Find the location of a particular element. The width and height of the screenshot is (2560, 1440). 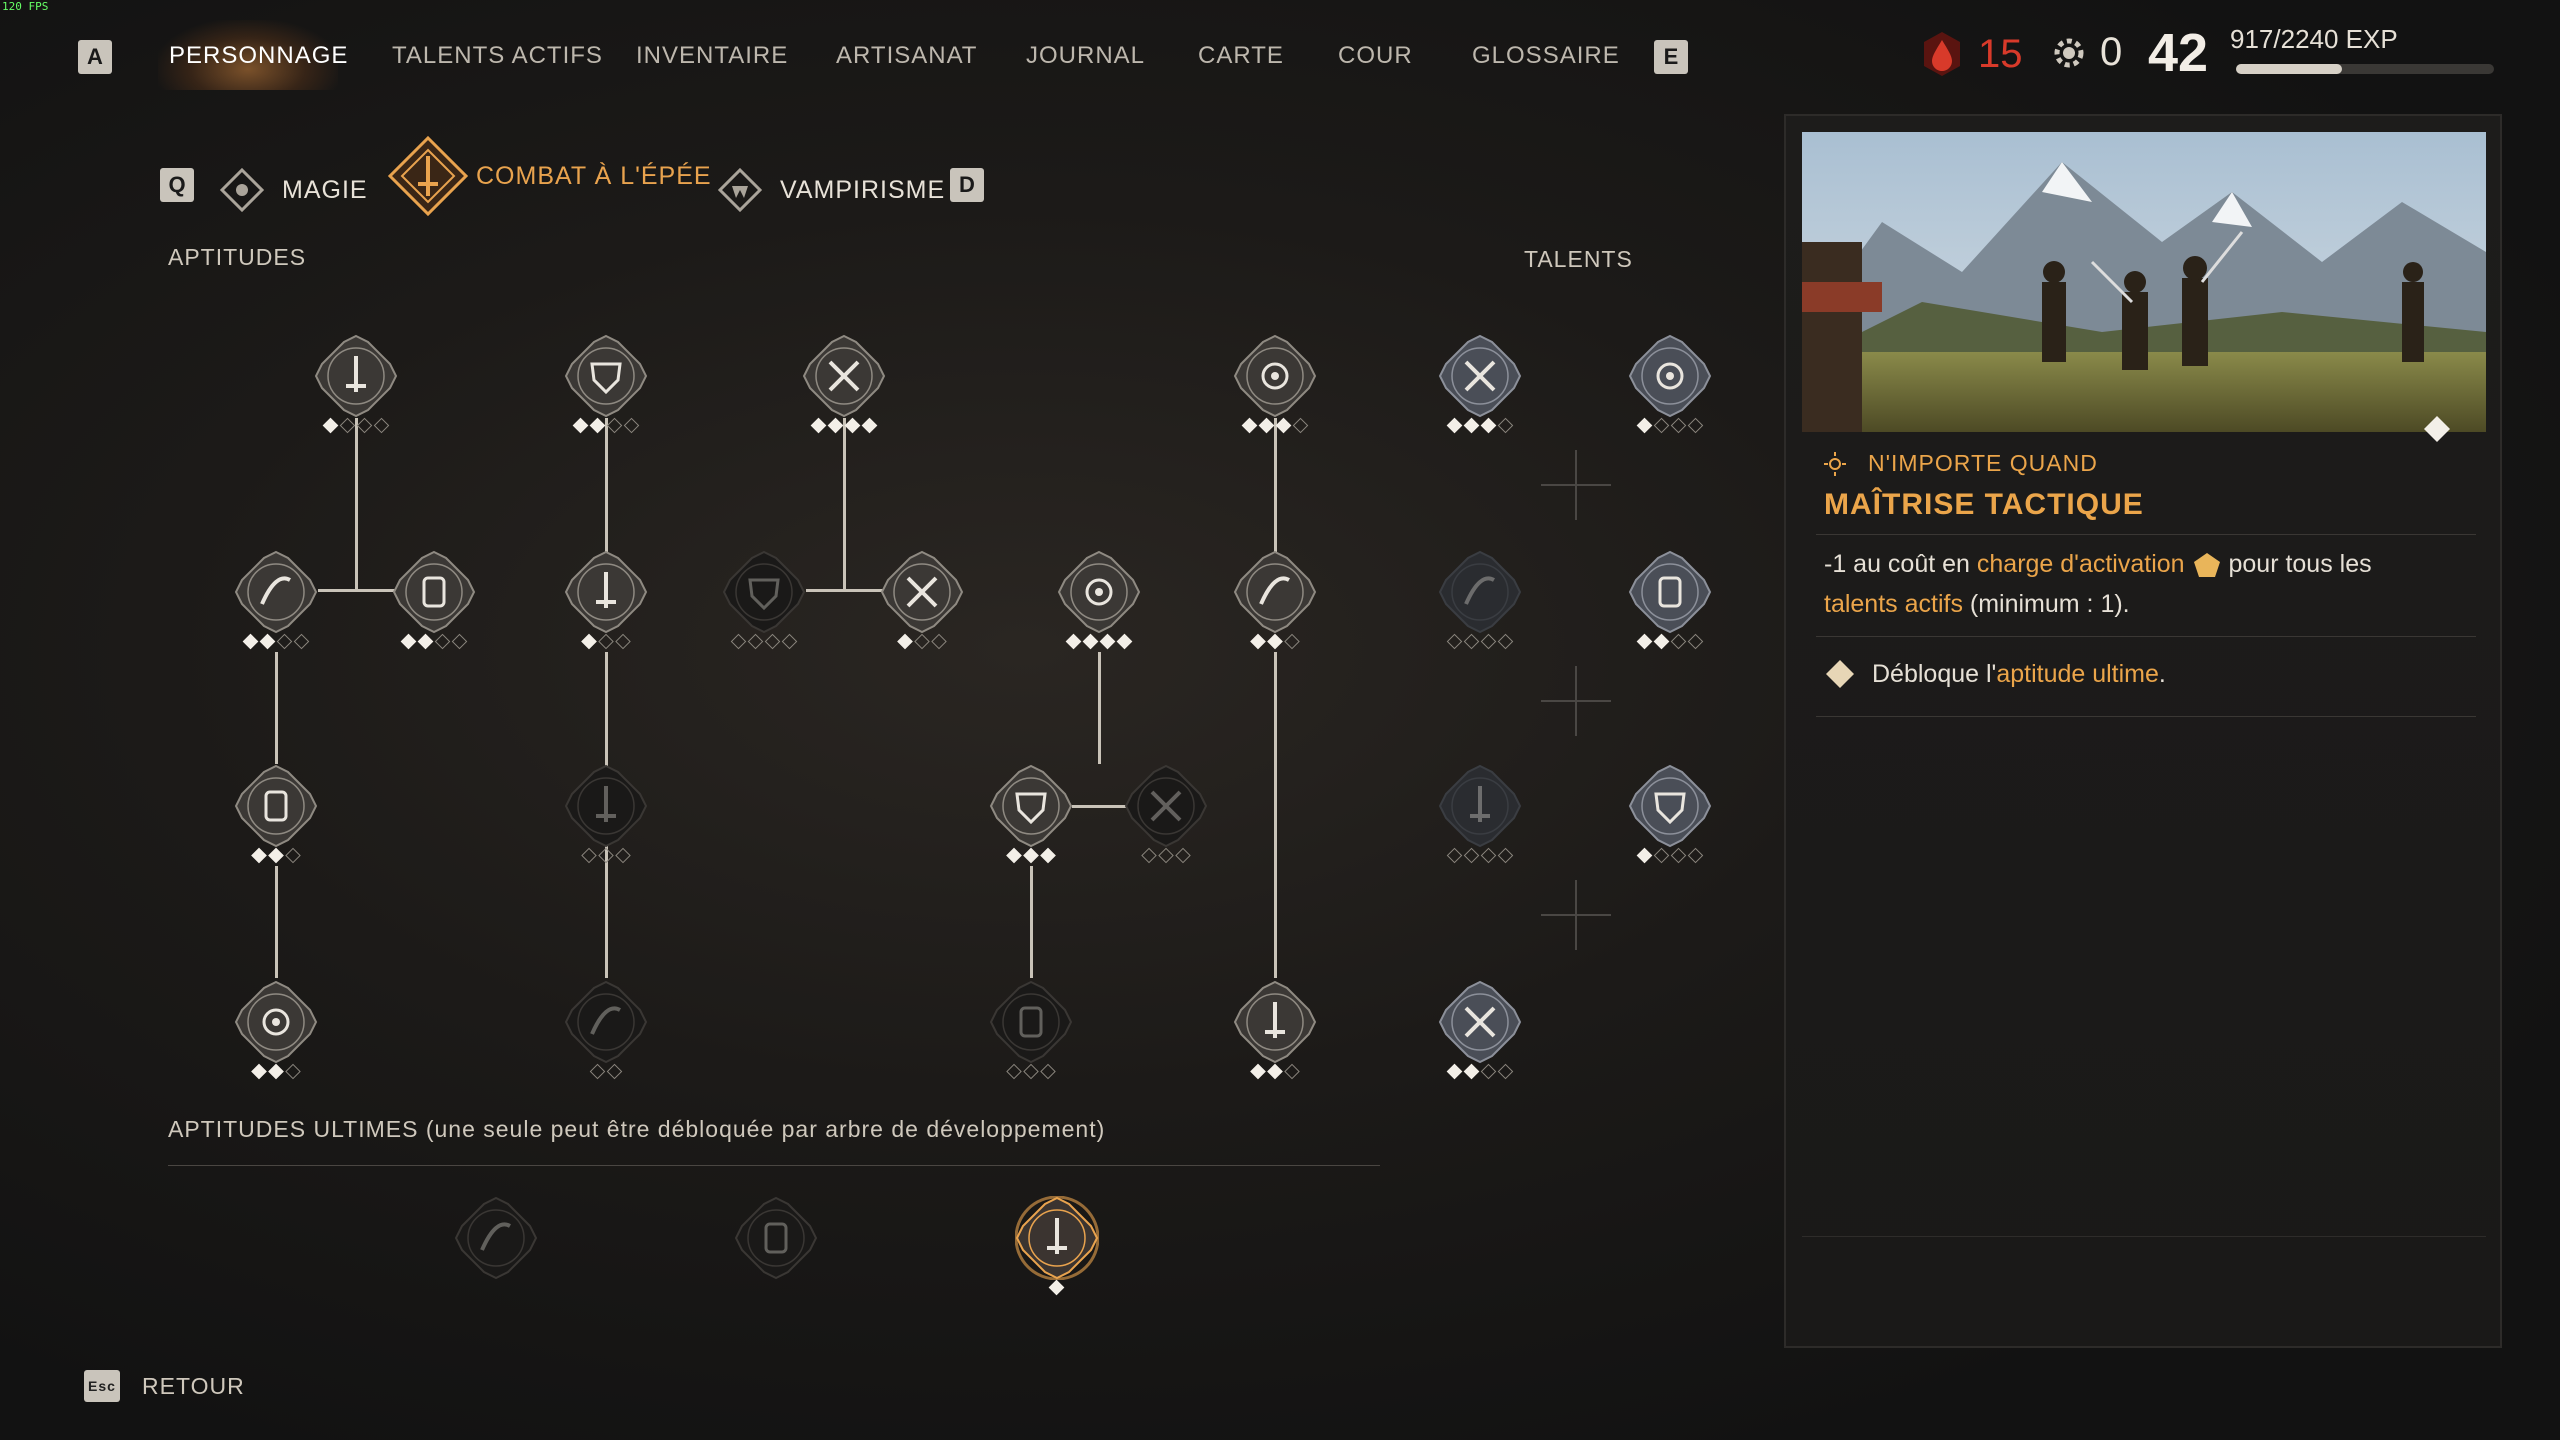

subtab-magie: MAGIE is located at coordinates (294, 190).